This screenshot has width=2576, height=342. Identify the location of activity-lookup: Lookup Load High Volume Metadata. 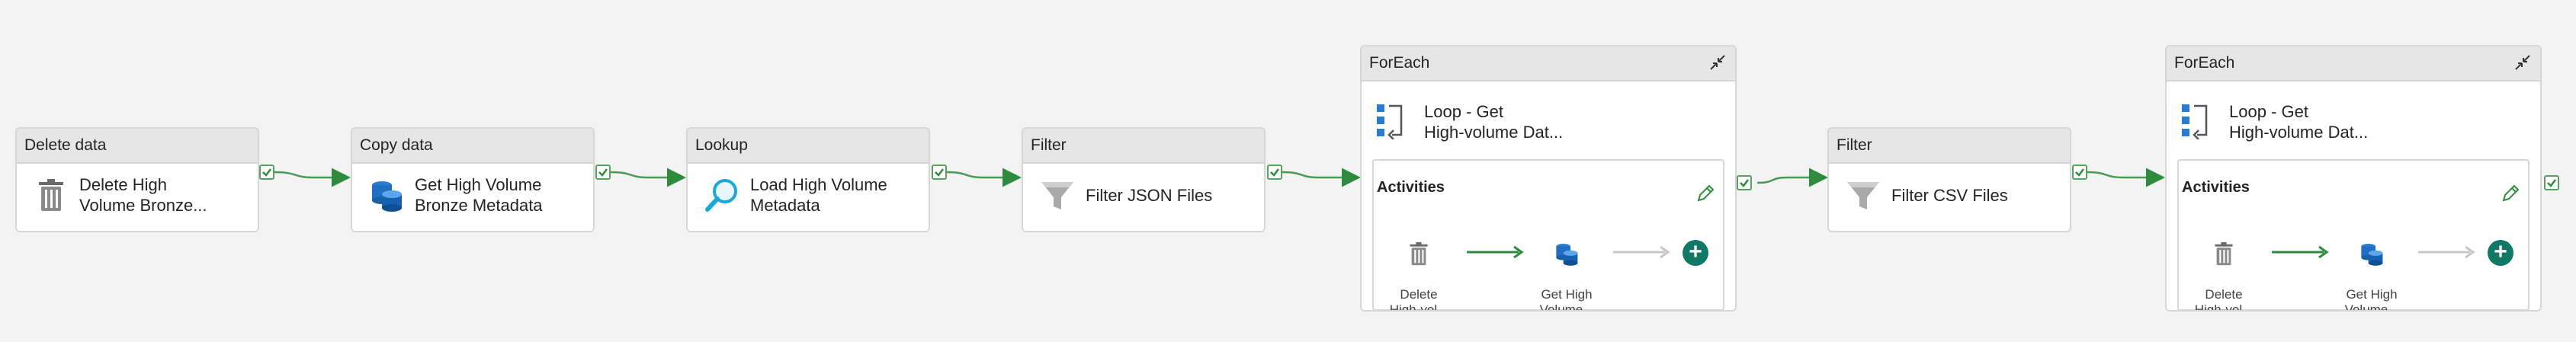
(808, 179).